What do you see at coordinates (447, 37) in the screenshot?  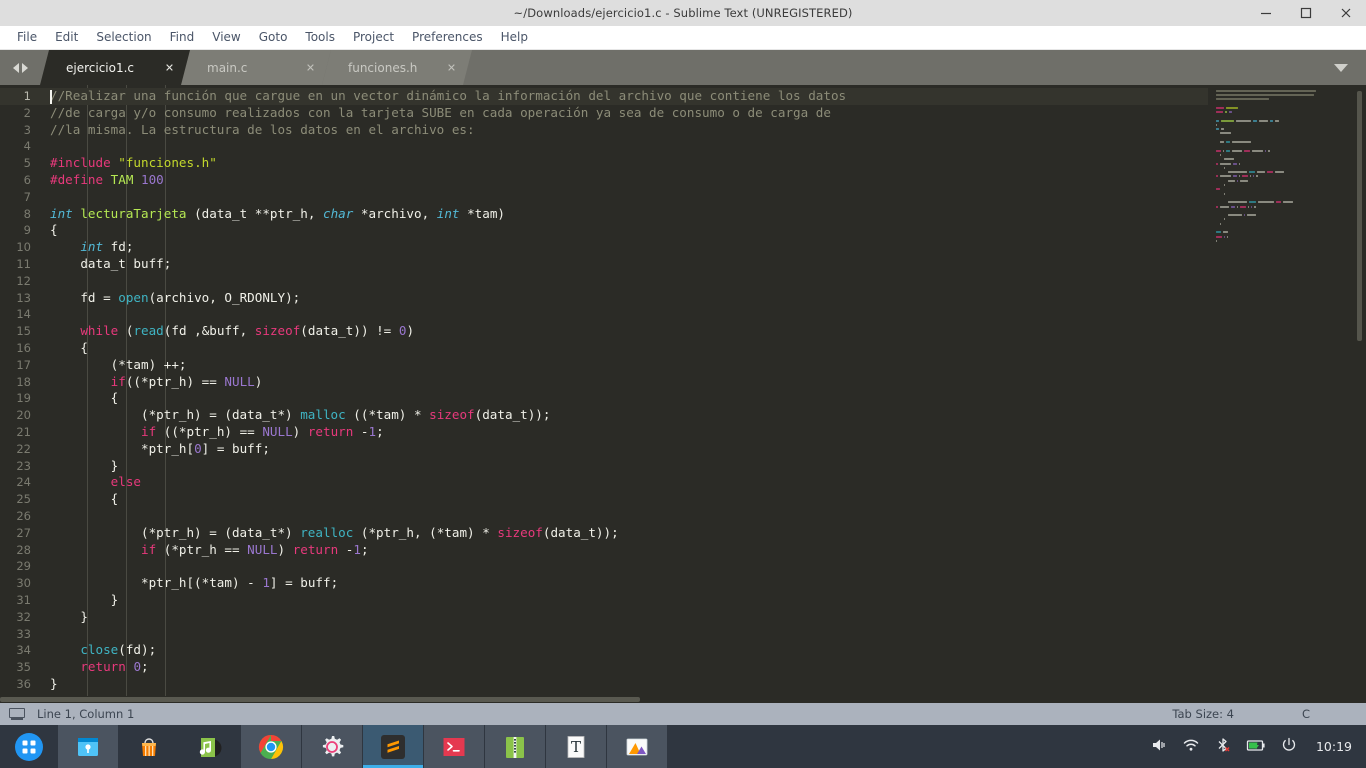 I see `menu-item-preferences: Preferences` at bounding box center [447, 37].